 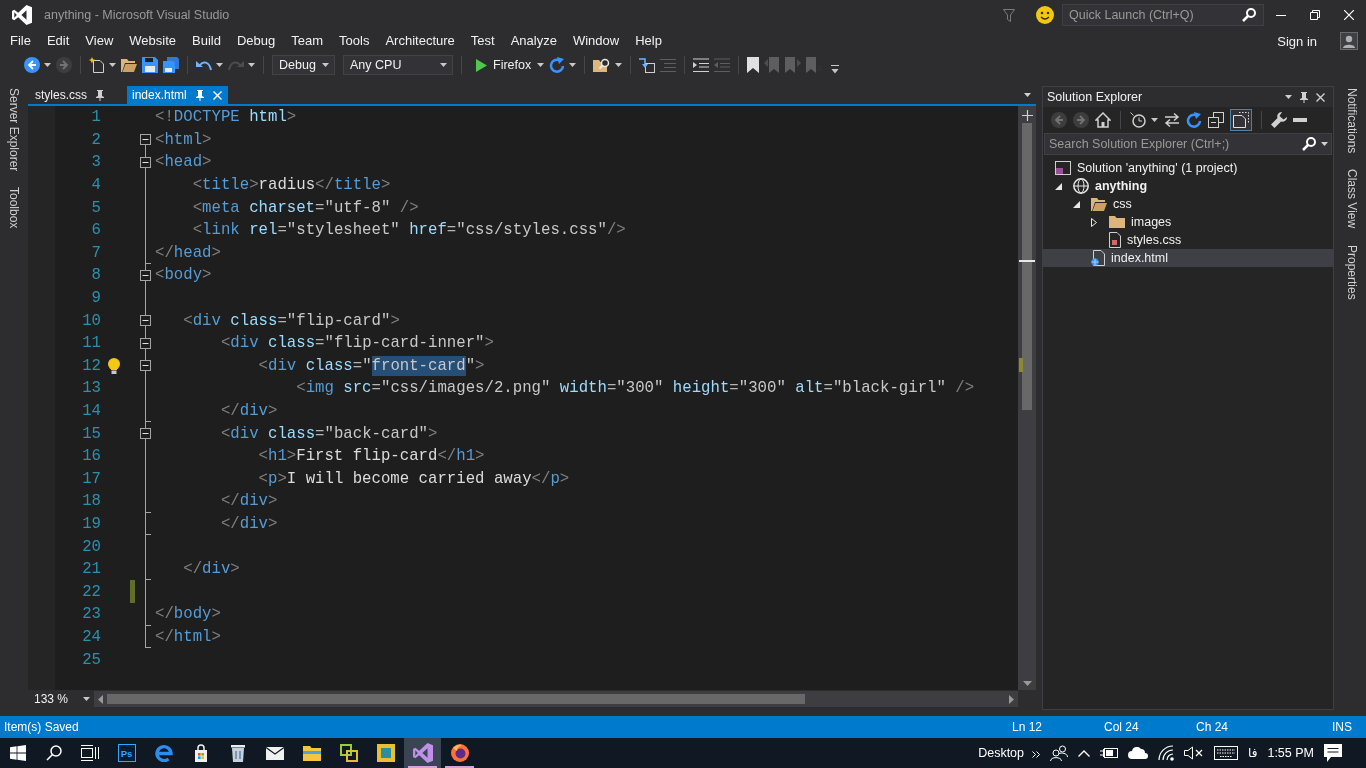 What do you see at coordinates (1059, 753) in the screenshot?
I see `people-icon` at bounding box center [1059, 753].